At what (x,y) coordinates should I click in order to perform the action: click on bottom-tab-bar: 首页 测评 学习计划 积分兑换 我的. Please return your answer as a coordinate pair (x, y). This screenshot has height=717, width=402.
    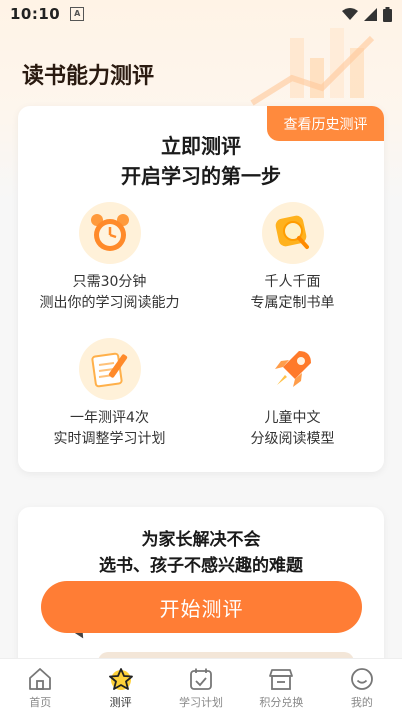
    Looking at the image, I should click on (201, 687).